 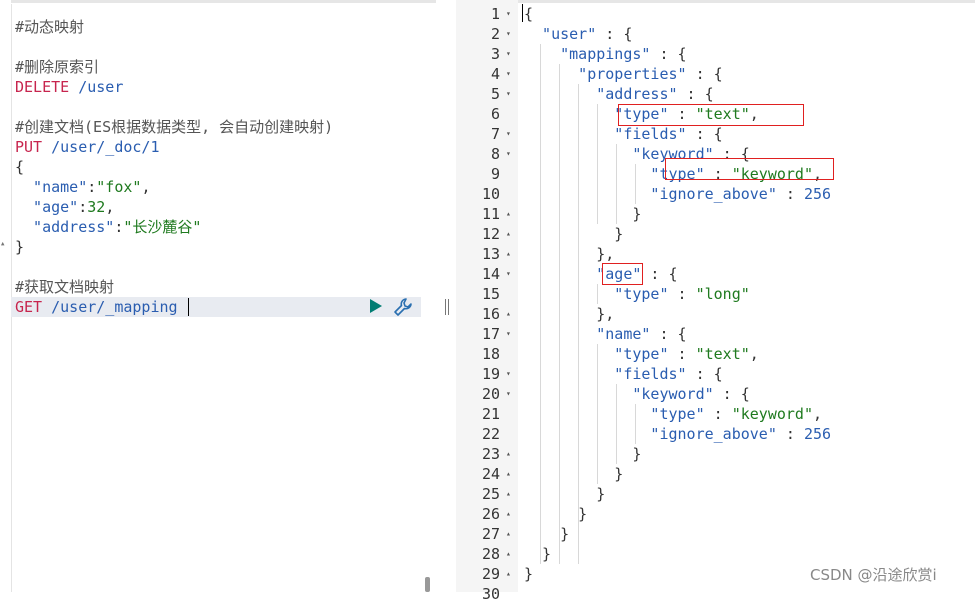 I want to click on run-request-button, so click(x=376, y=306).